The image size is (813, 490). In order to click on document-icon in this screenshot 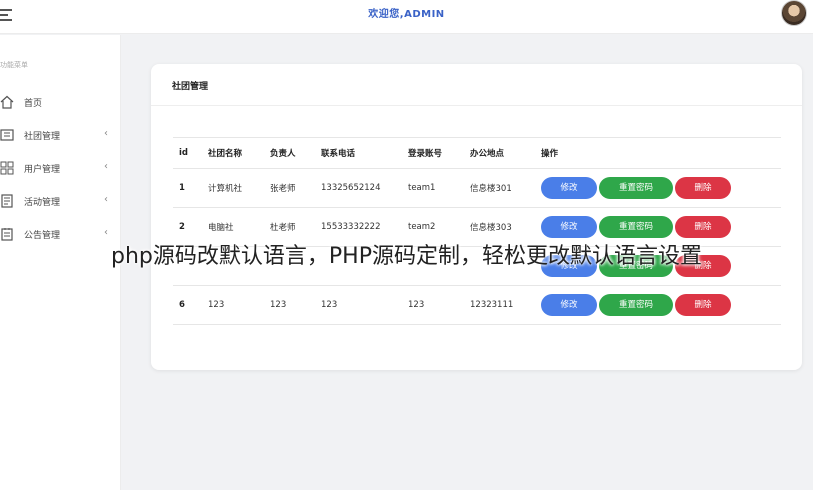, I will do `click(7, 201)`.